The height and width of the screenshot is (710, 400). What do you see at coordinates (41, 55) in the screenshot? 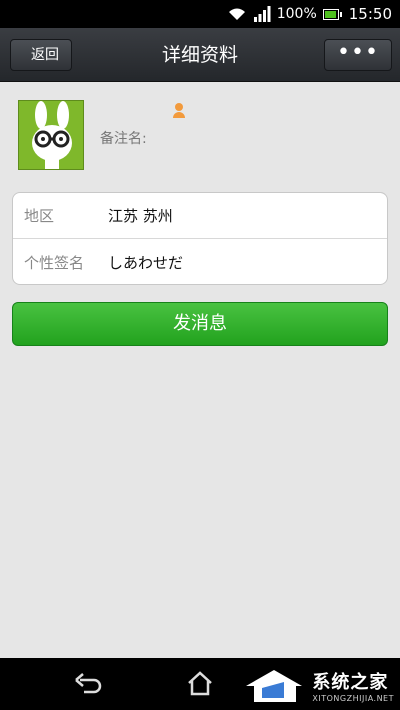
I see `back-button: 返回` at bounding box center [41, 55].